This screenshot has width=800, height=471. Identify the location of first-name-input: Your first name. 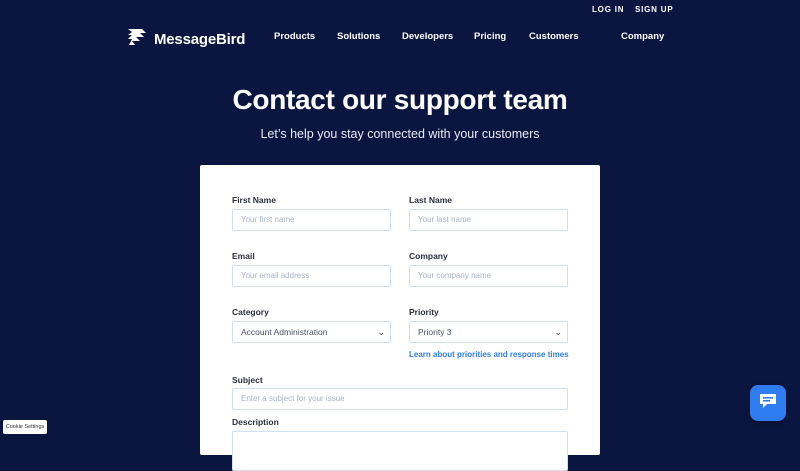
(311, 220).